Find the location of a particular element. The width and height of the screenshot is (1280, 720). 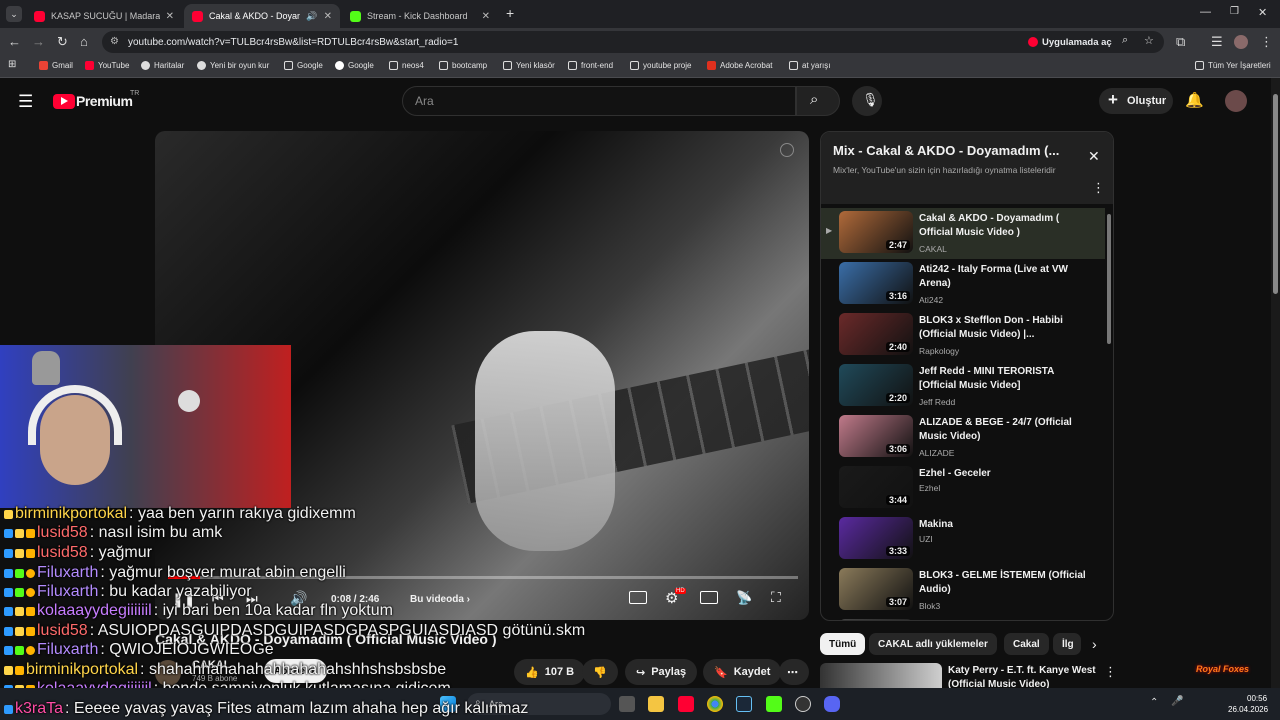

apps-icon: ⊞ is located at coordinates (12, 64).